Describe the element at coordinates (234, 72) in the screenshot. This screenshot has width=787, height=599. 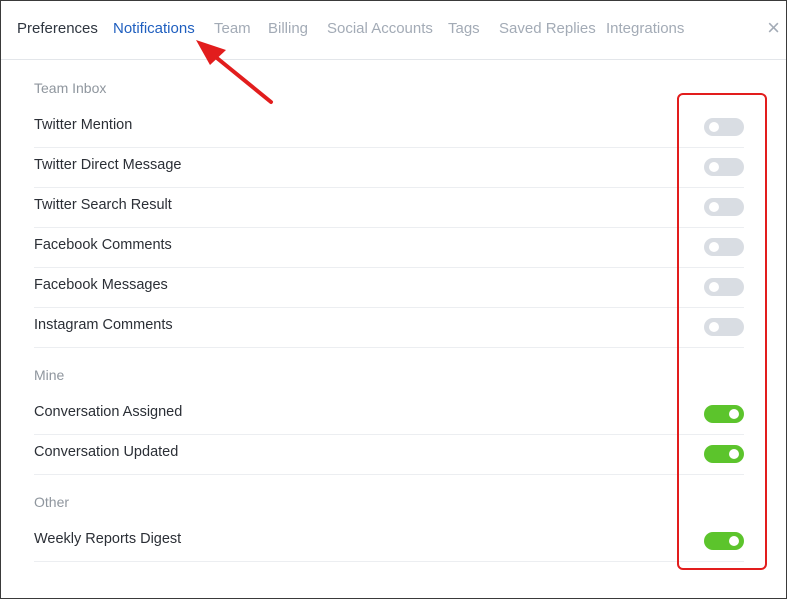
I see `annotation-arrow-icon` at that location.